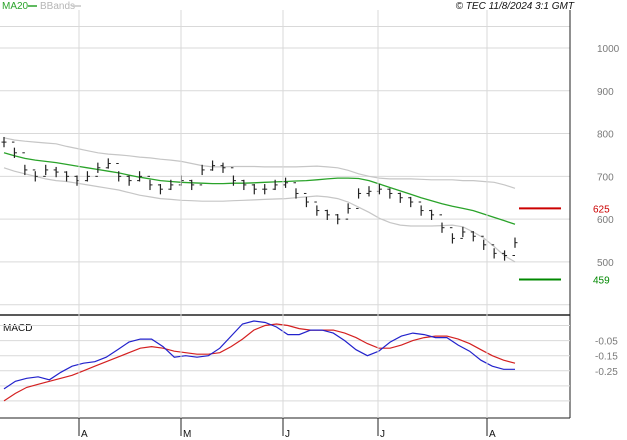 This screenshot has height=440, width=627. What do you see at coordinates (608, 156) in the screenshot?
I see `price-y-axis-ticks: 1000 900 800 700 600 500` at bounding box center [608, 156].